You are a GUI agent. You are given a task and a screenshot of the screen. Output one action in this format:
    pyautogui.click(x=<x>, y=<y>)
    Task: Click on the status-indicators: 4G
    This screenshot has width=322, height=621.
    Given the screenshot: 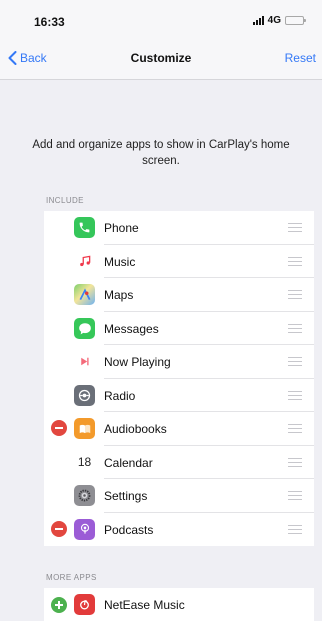 What is the action you would take?
    pyautogui.click(x=279, y=20)
    